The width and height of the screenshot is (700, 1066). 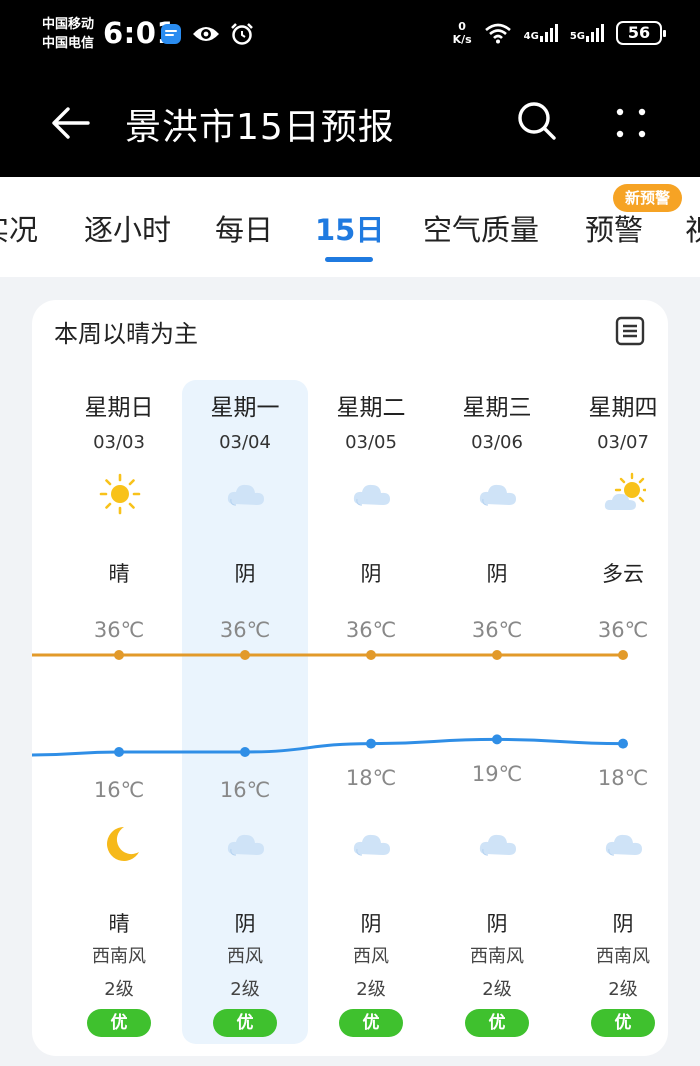 I want to click on battery-level: 56, so click(x=639, y=32).